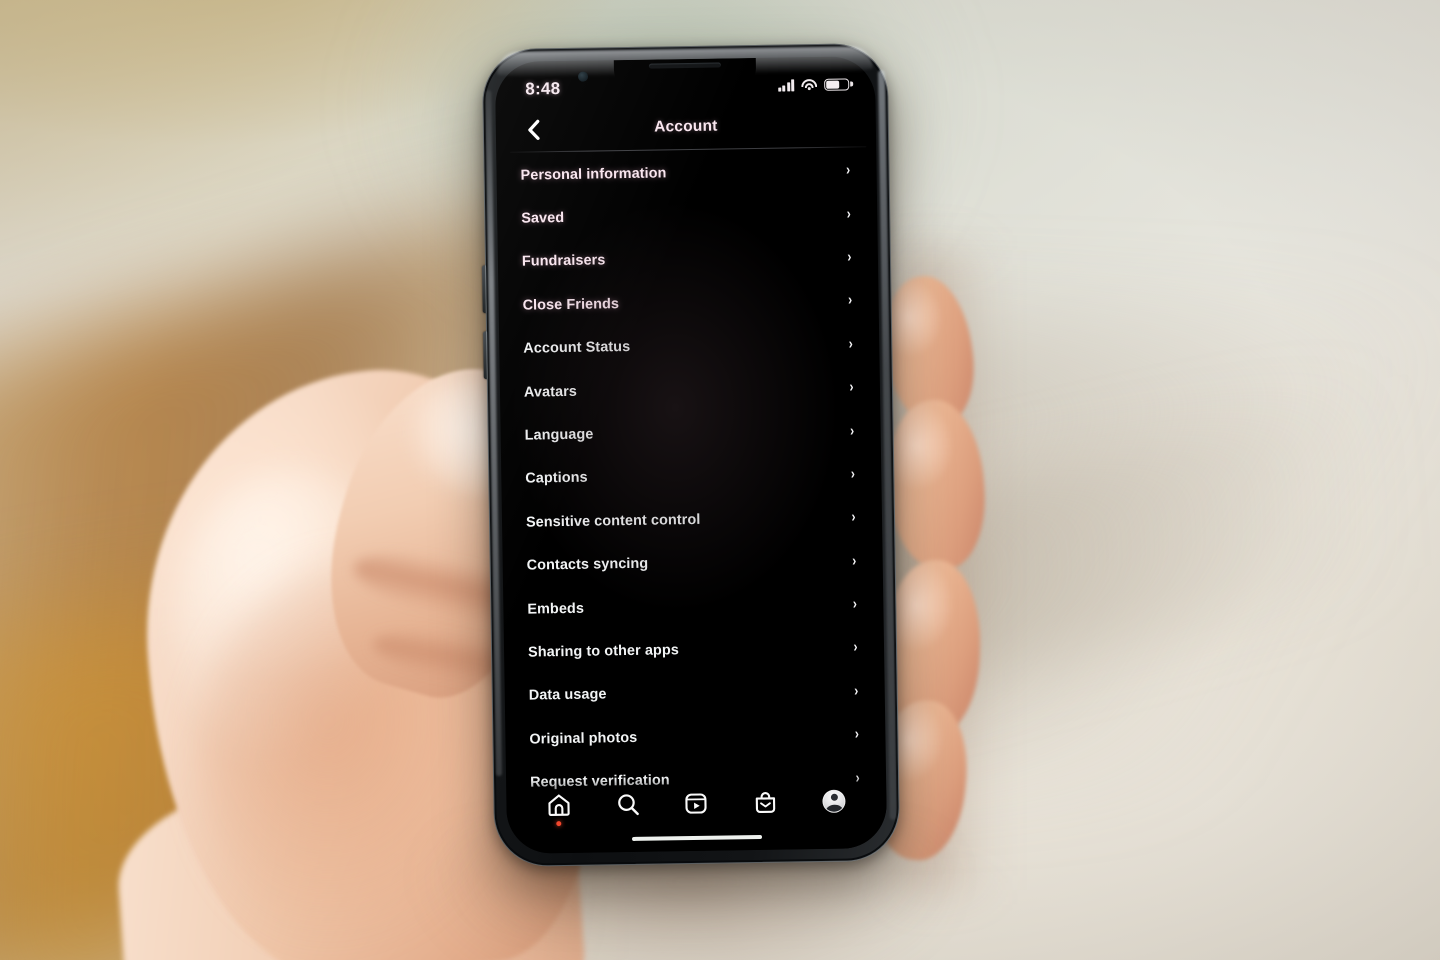 Image resolution: width=1440 pixels, height=960 pixels. I want to click on list-item-label: Data usage, so click(567, 695).